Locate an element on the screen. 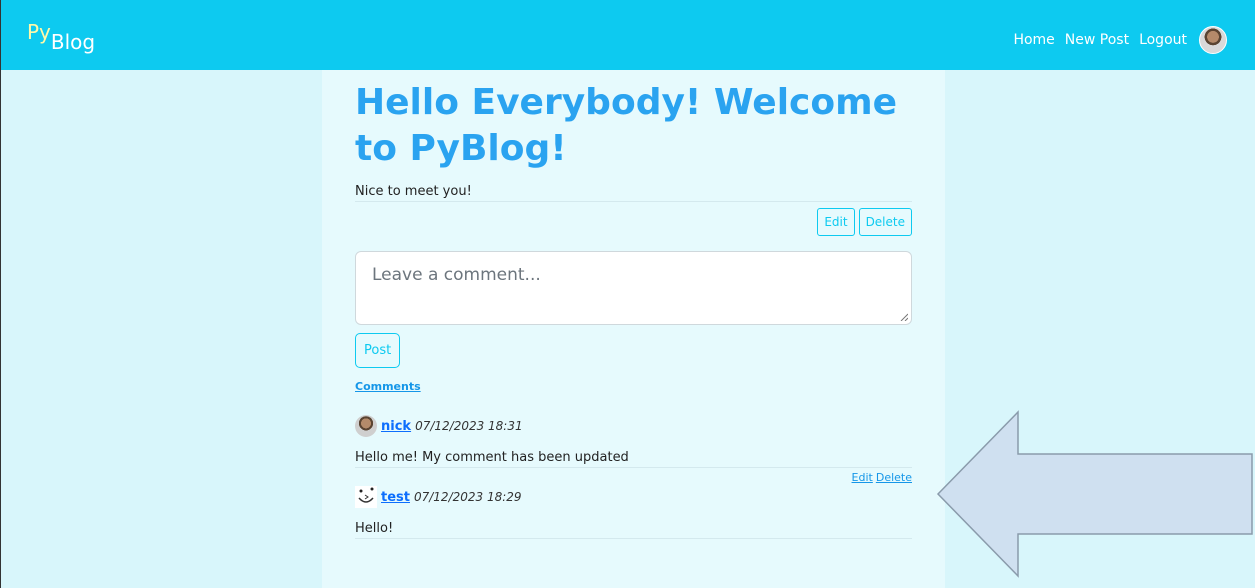 This screenshot has width=1255, height=588. brand-logo: PyBlog is located at coordinates (61, 37).